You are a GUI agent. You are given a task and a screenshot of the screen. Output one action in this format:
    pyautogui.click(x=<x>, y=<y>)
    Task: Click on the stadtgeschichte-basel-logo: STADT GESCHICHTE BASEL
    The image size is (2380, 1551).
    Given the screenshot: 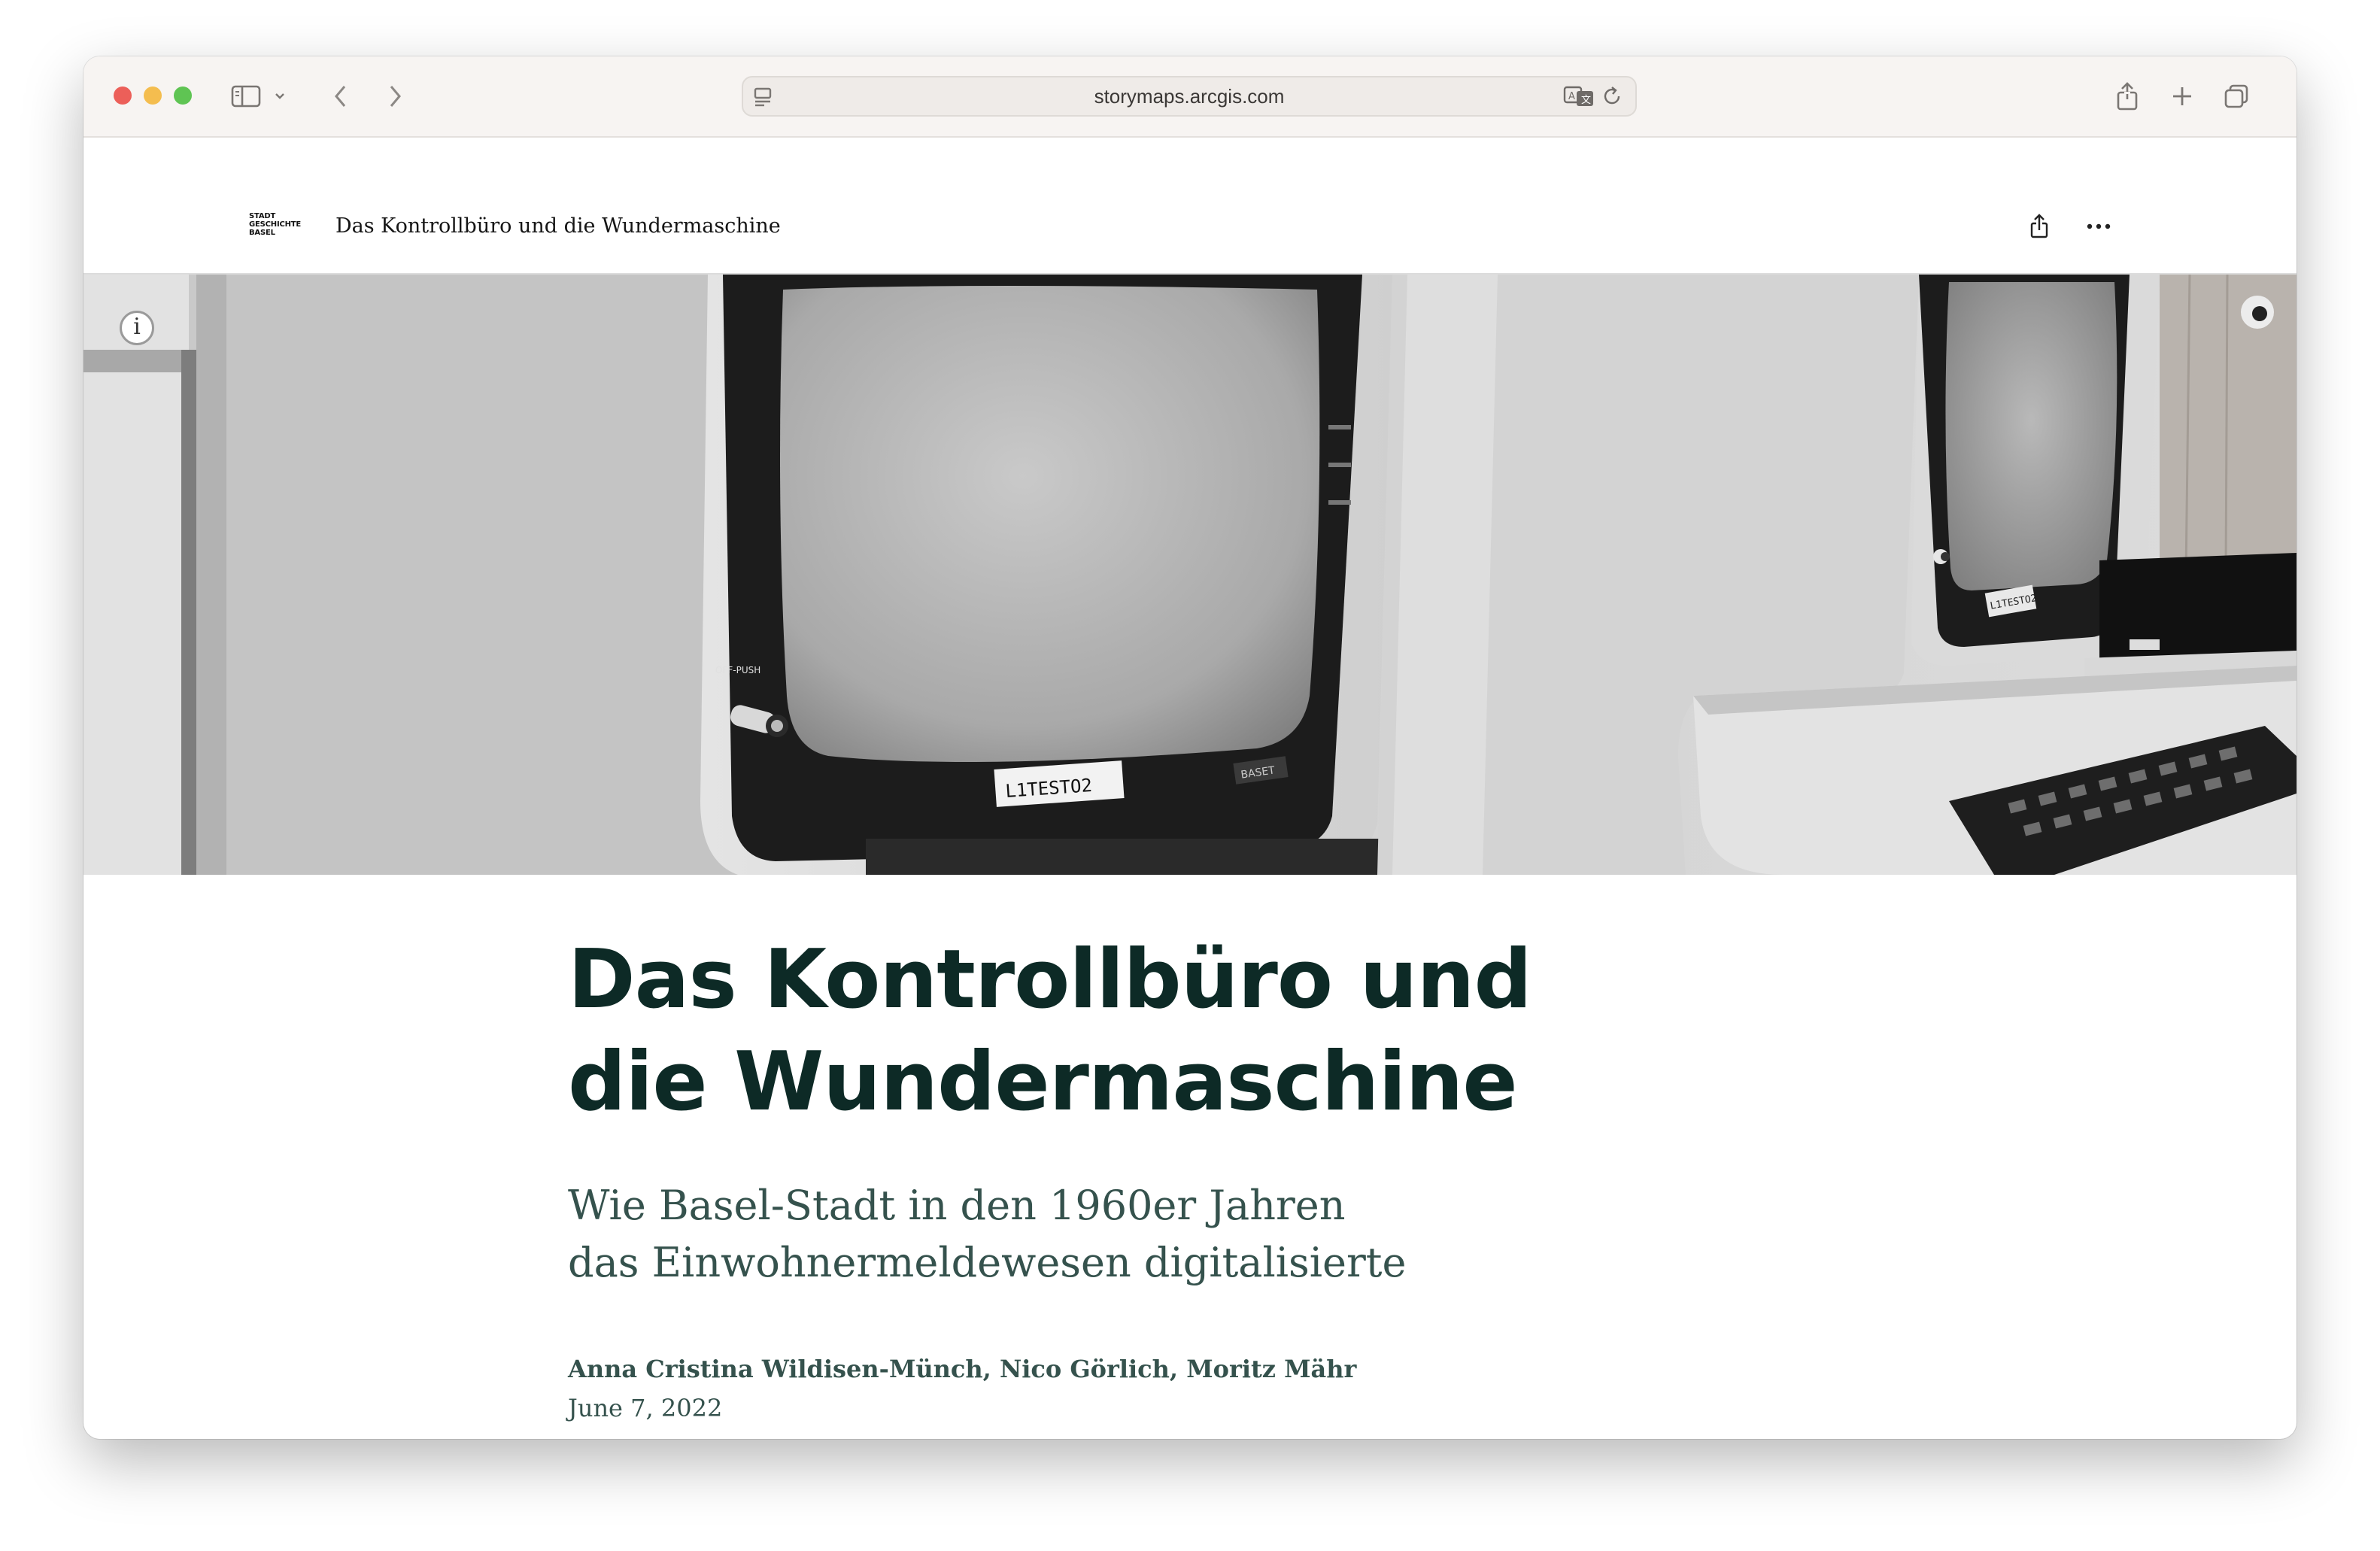 What is the action you would take?
    pyautogui.click(x=280, y=227)
    